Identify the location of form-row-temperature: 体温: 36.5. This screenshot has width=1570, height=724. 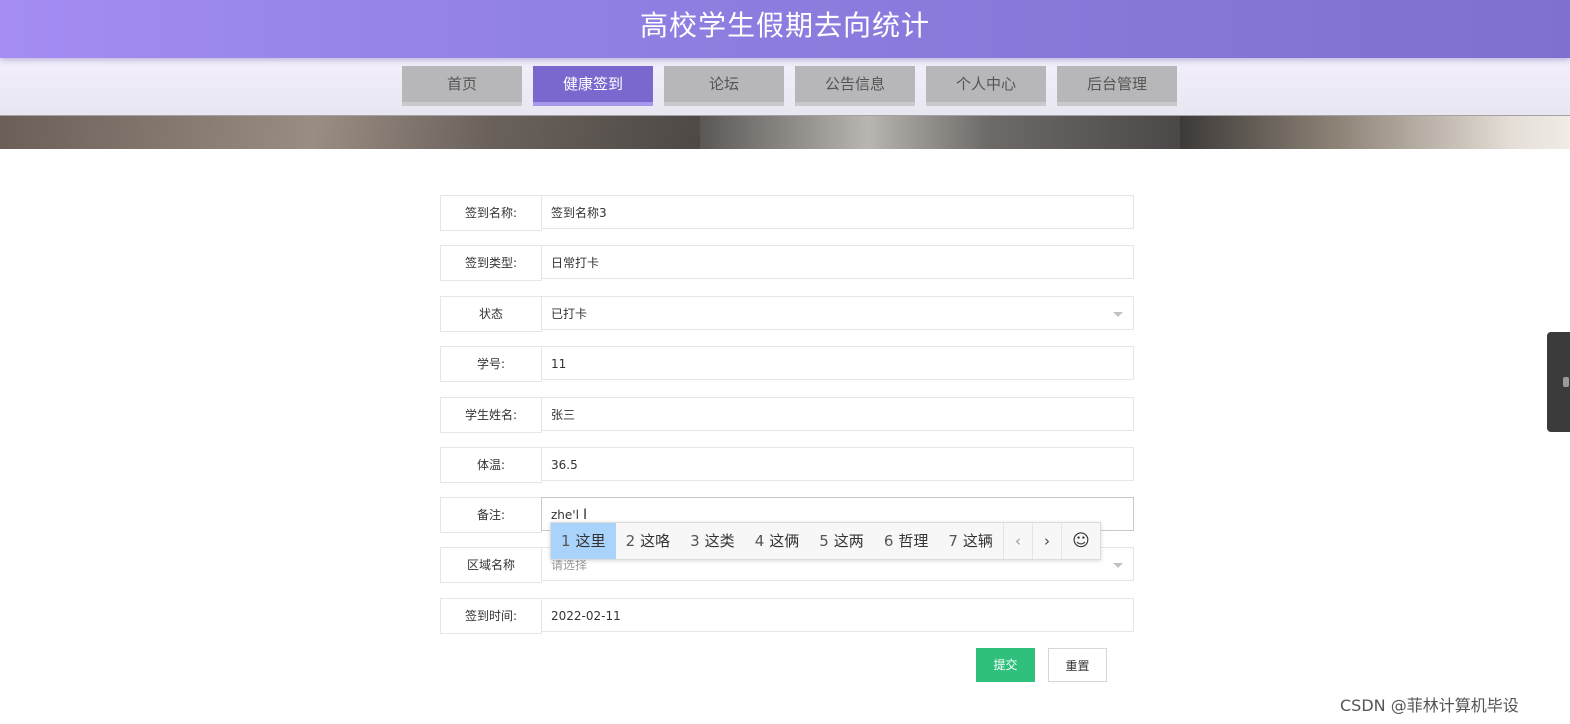
(788, 465).